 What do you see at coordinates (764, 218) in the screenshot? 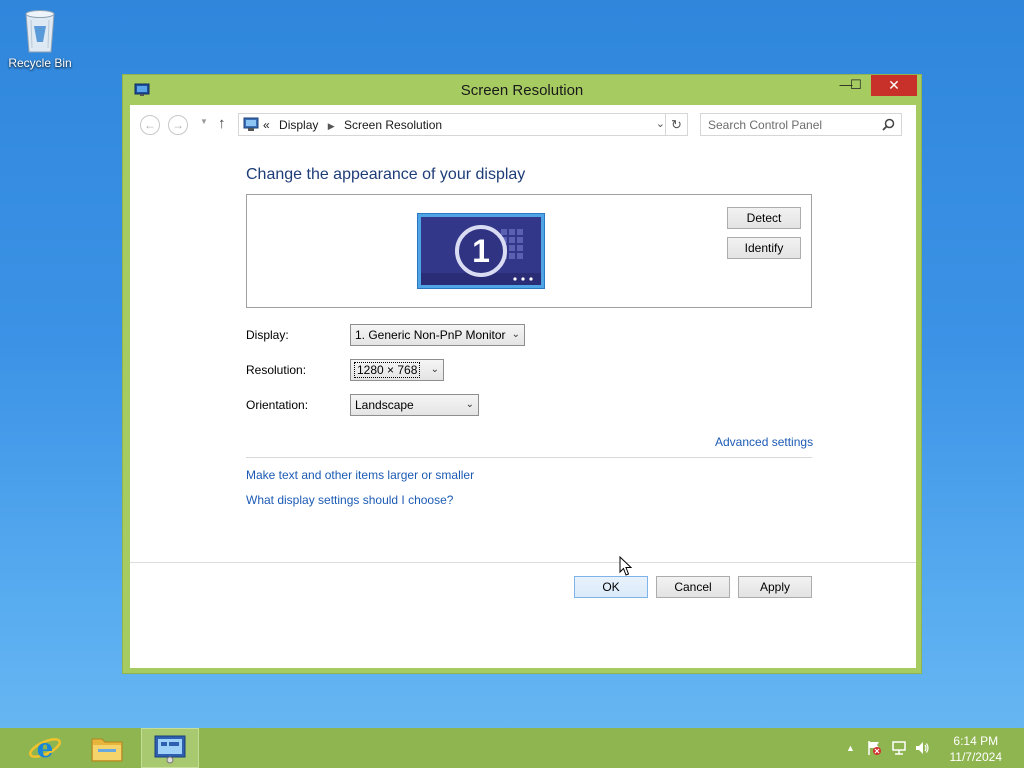
I see `detect-button: Detect` at bounding box center [764, 218].